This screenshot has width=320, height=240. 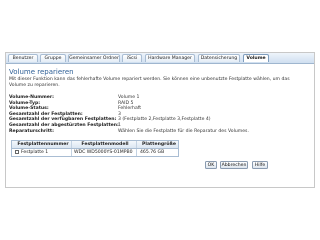 I want to click on tab-benutzer: Benutzer, so click(x=23, y=58).